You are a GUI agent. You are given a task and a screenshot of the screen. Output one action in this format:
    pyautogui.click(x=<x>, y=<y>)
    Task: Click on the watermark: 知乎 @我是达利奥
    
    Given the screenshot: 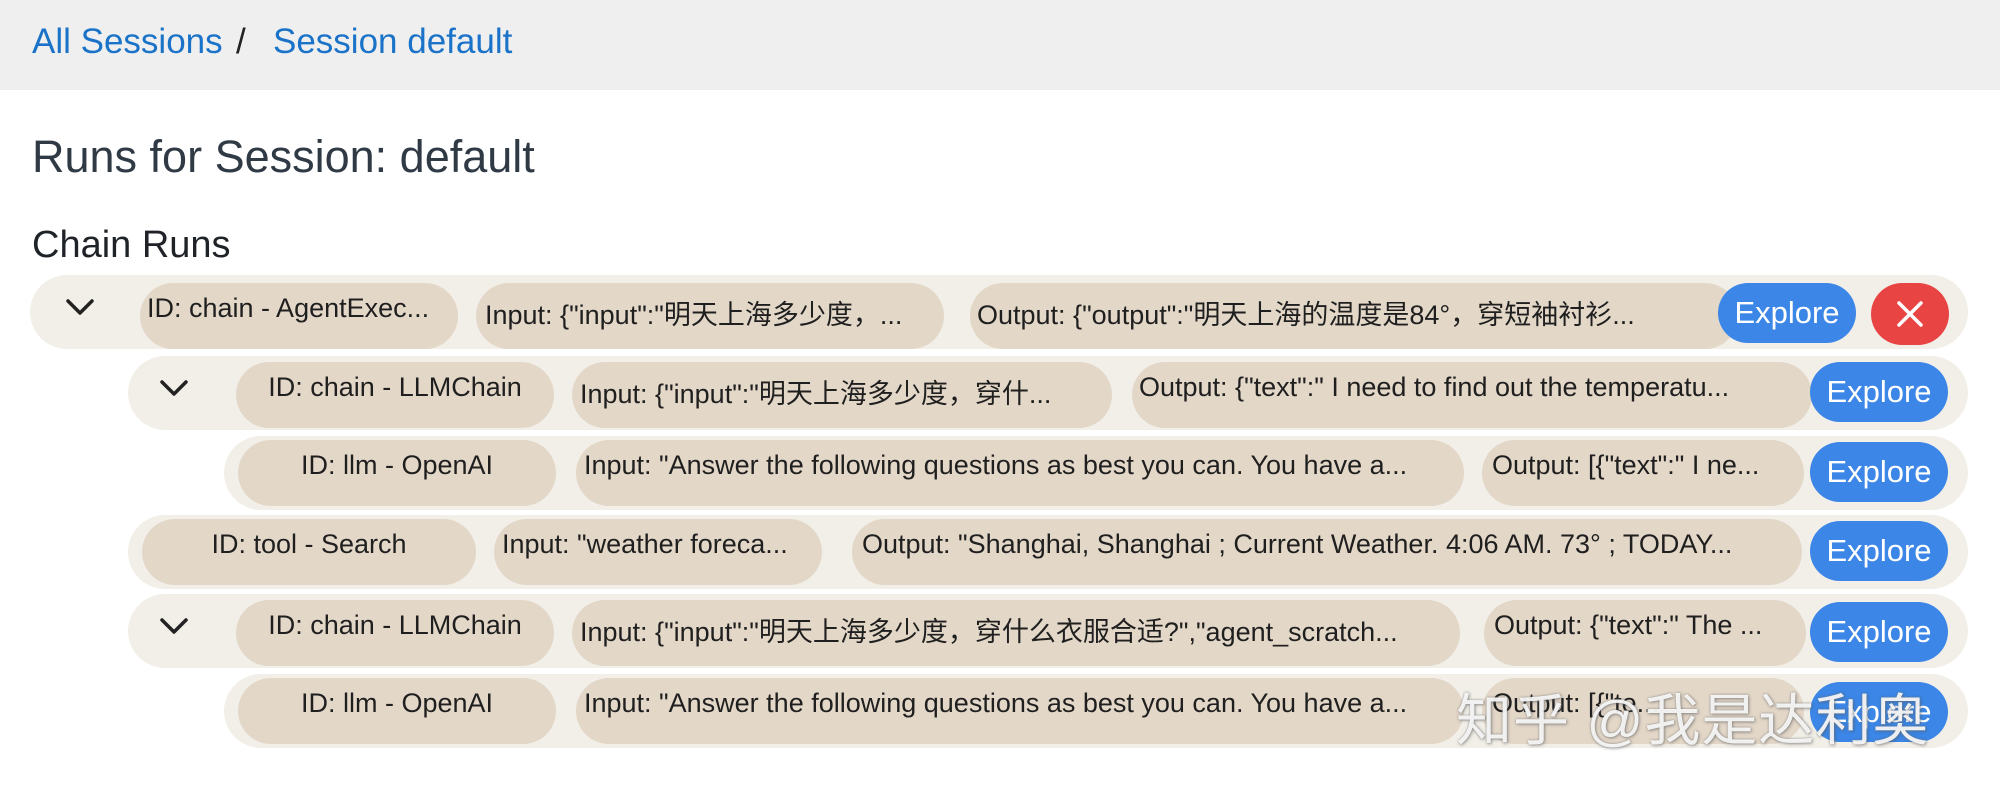 What is the action you would take?
    pyautogui.click(x=1693, y=720)
    